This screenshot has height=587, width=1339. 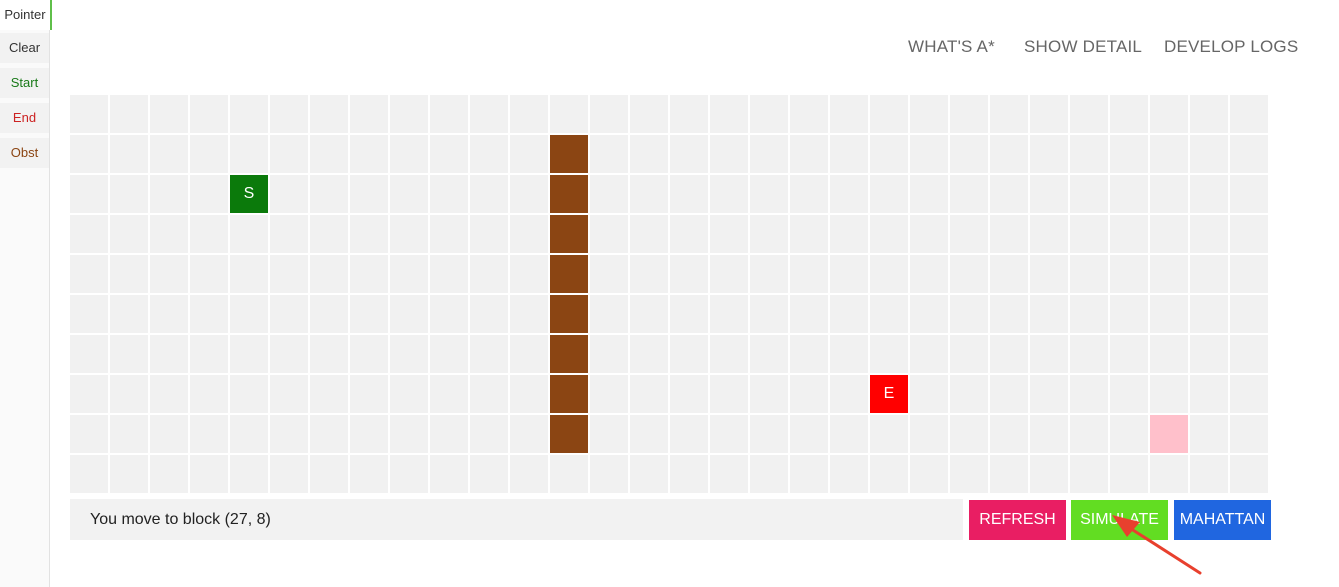 I want to click on nav-show-detail: SHOW DETAIL, so click(x=1083, y=47).